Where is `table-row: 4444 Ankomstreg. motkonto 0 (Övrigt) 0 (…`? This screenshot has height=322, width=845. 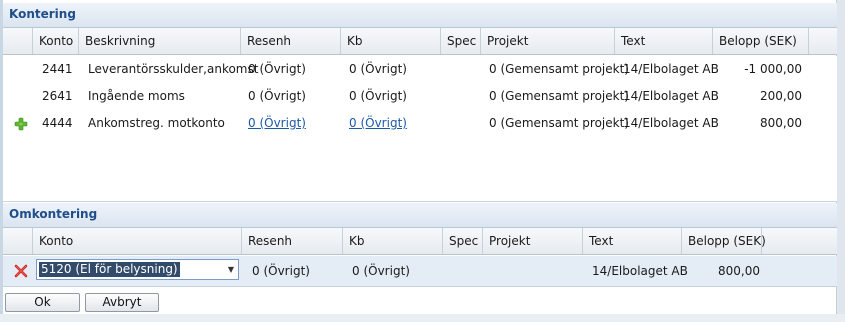 table-row: 4444 Ankomstreg. motkonto 0 (Övrigt) 0 (… is located at coordinates (420, 124).